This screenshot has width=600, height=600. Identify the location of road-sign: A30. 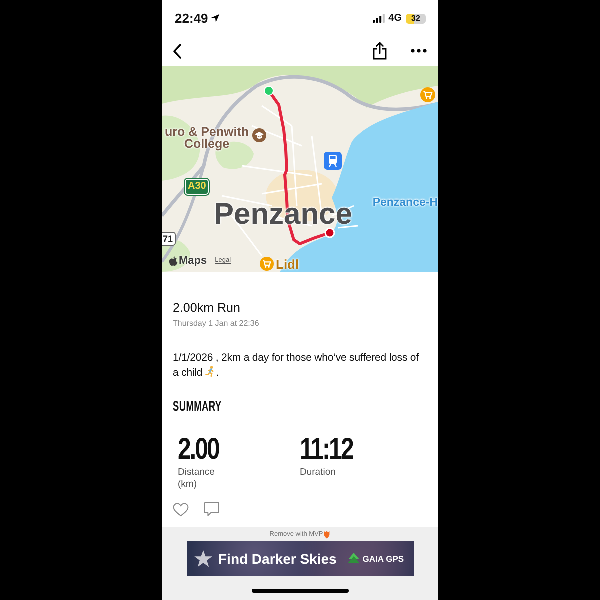
(197, 187).